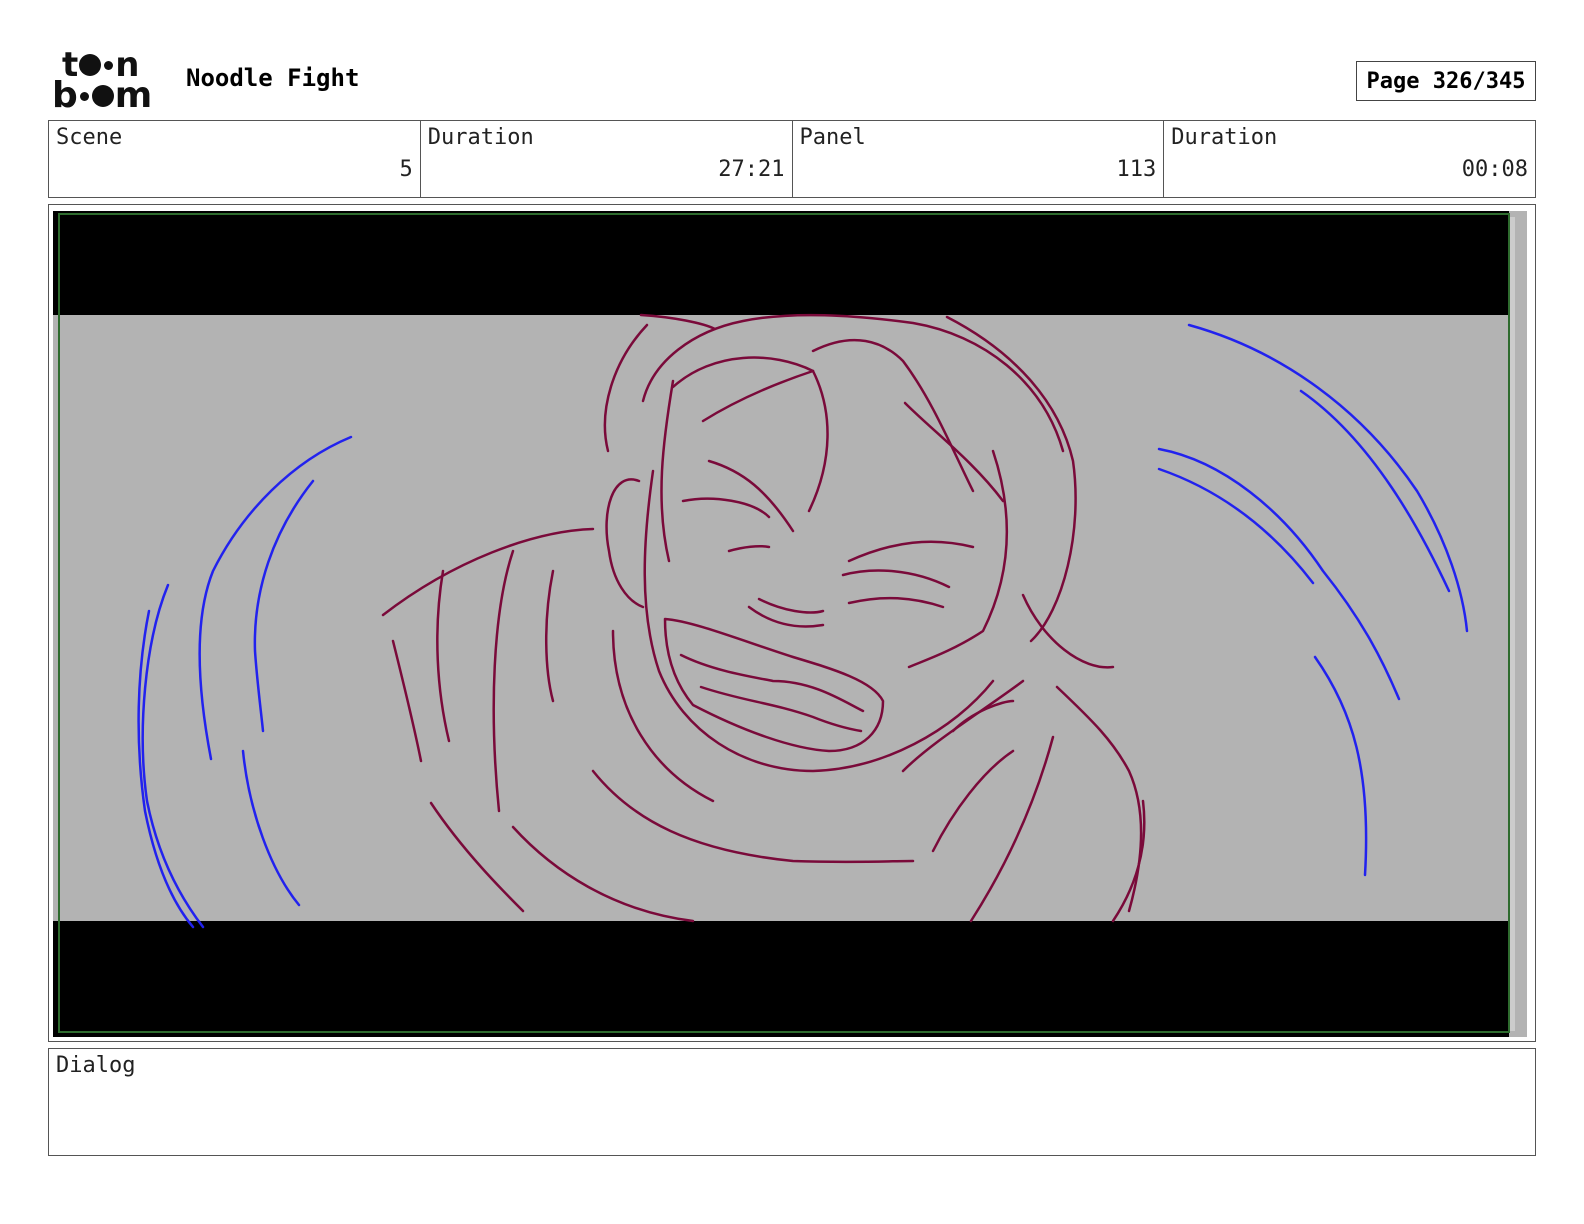  Describe the element at coordinates (979, 159) in the screenshot. I see `panel-cell: Panel 113` at that location.